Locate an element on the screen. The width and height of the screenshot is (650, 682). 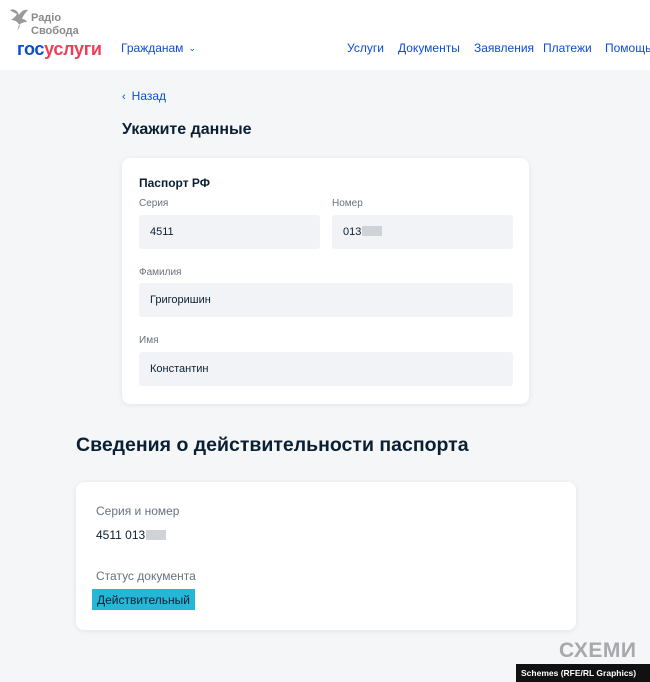
series-number-value-wrap: 4511 013 is located at coordinates (131, 535).